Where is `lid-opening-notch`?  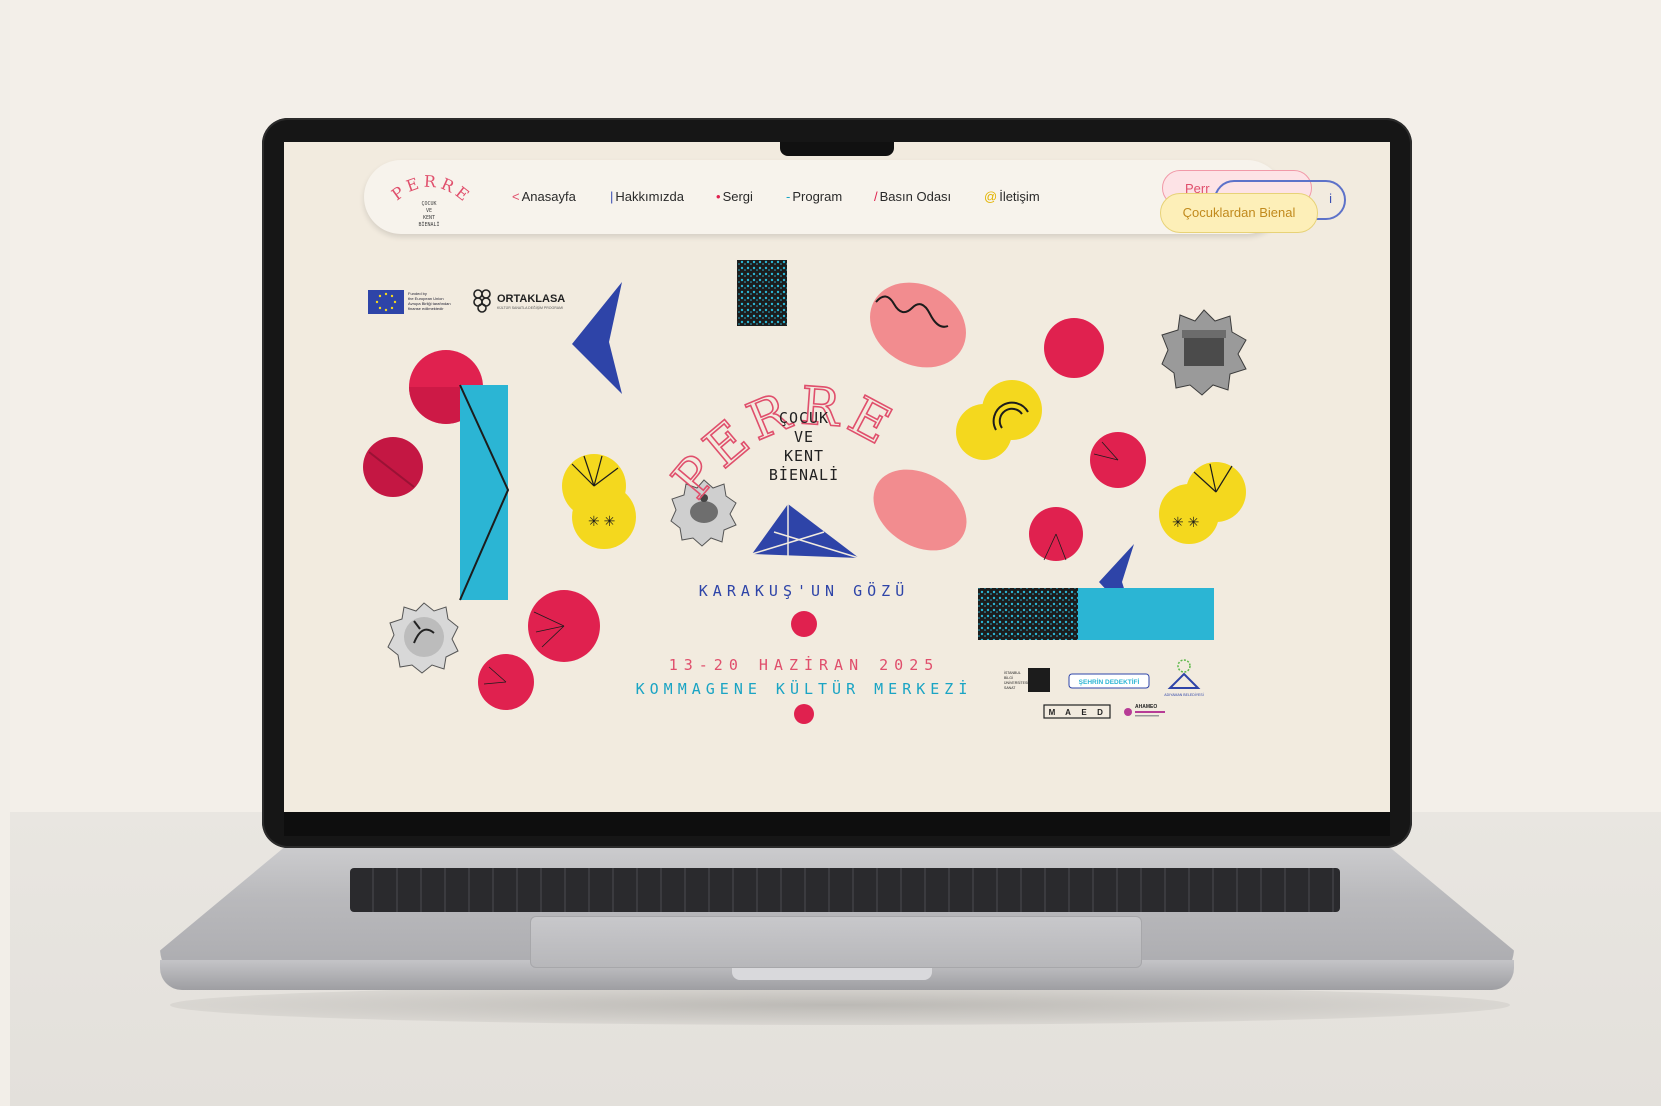
lid-opening-notch is located at coordinates (832, 974).